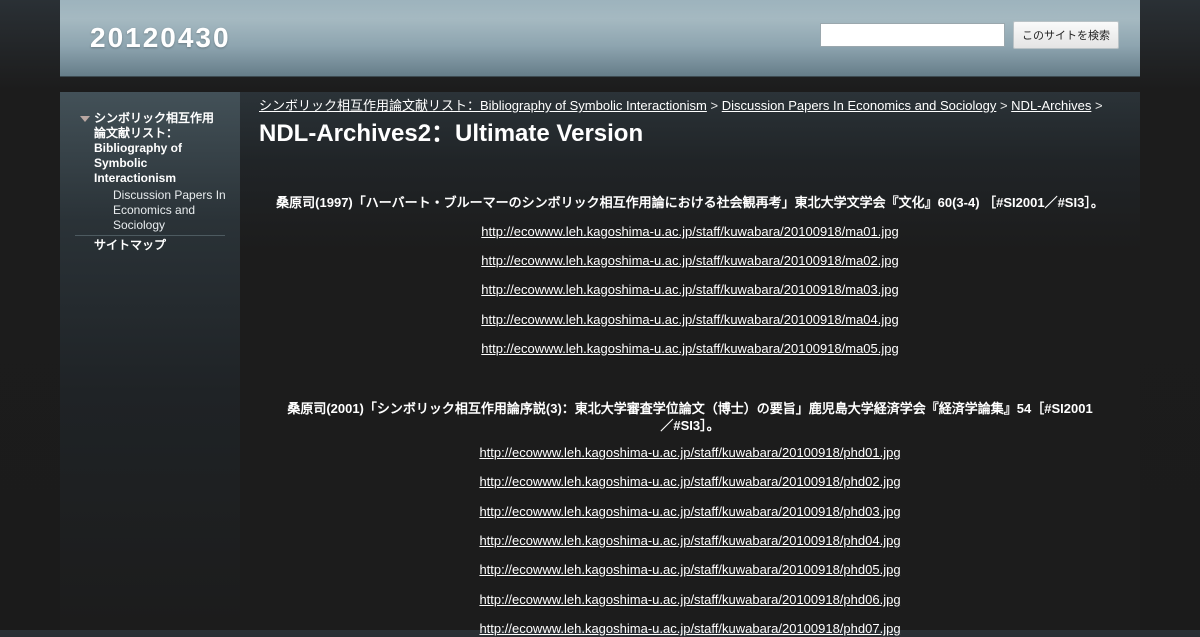  I want to click on triangle-down-icon, so click(85, 119).